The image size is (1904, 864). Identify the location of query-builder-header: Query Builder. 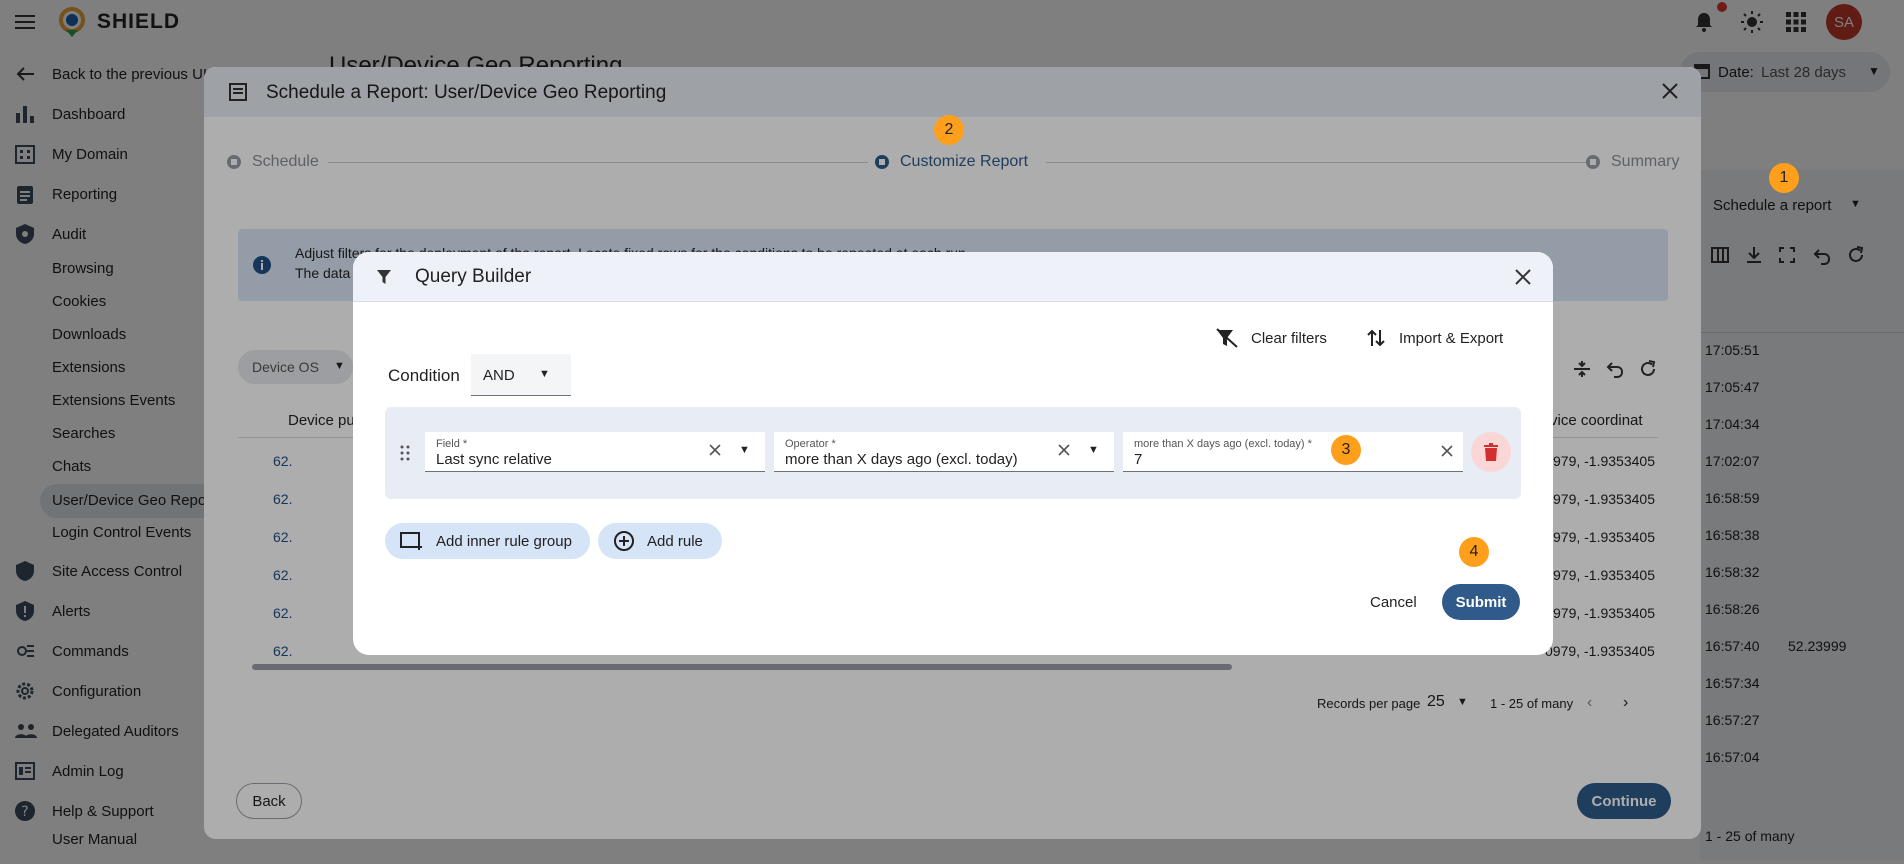
(953, 277).